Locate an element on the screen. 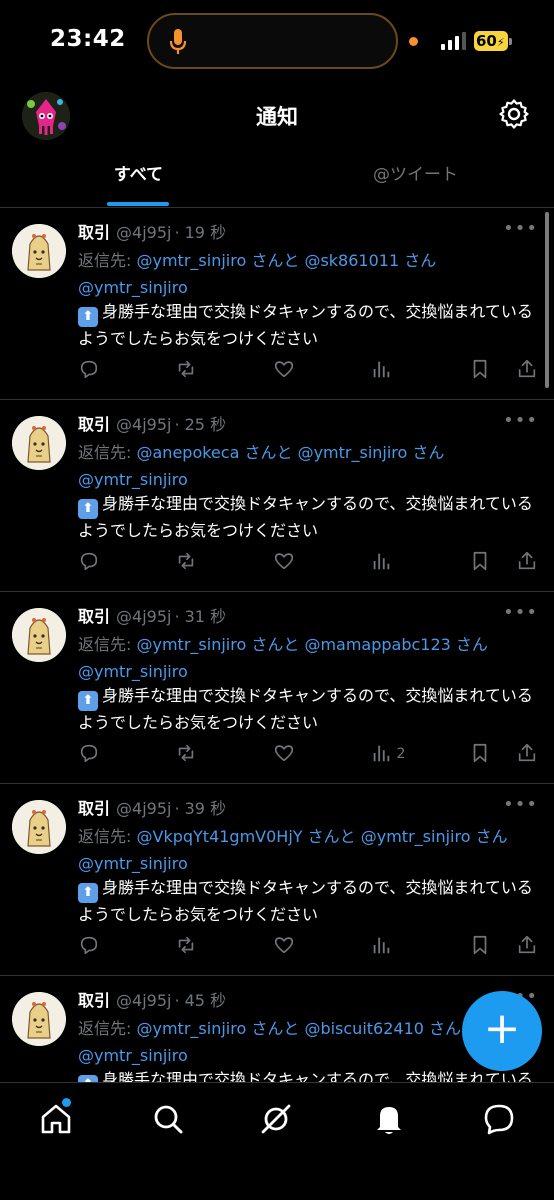 The image size is (554, 1200). reply-mention: @anepokeca is located at coordinates (188, 452).